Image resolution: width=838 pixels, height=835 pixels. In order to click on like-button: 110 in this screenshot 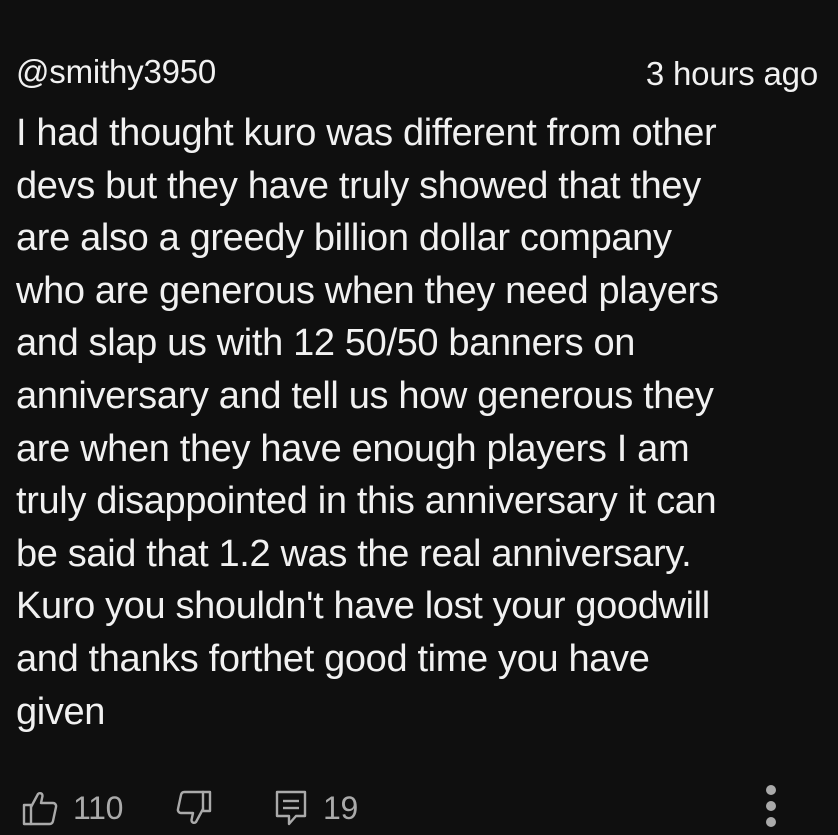, I will do `click(72, 808)`.